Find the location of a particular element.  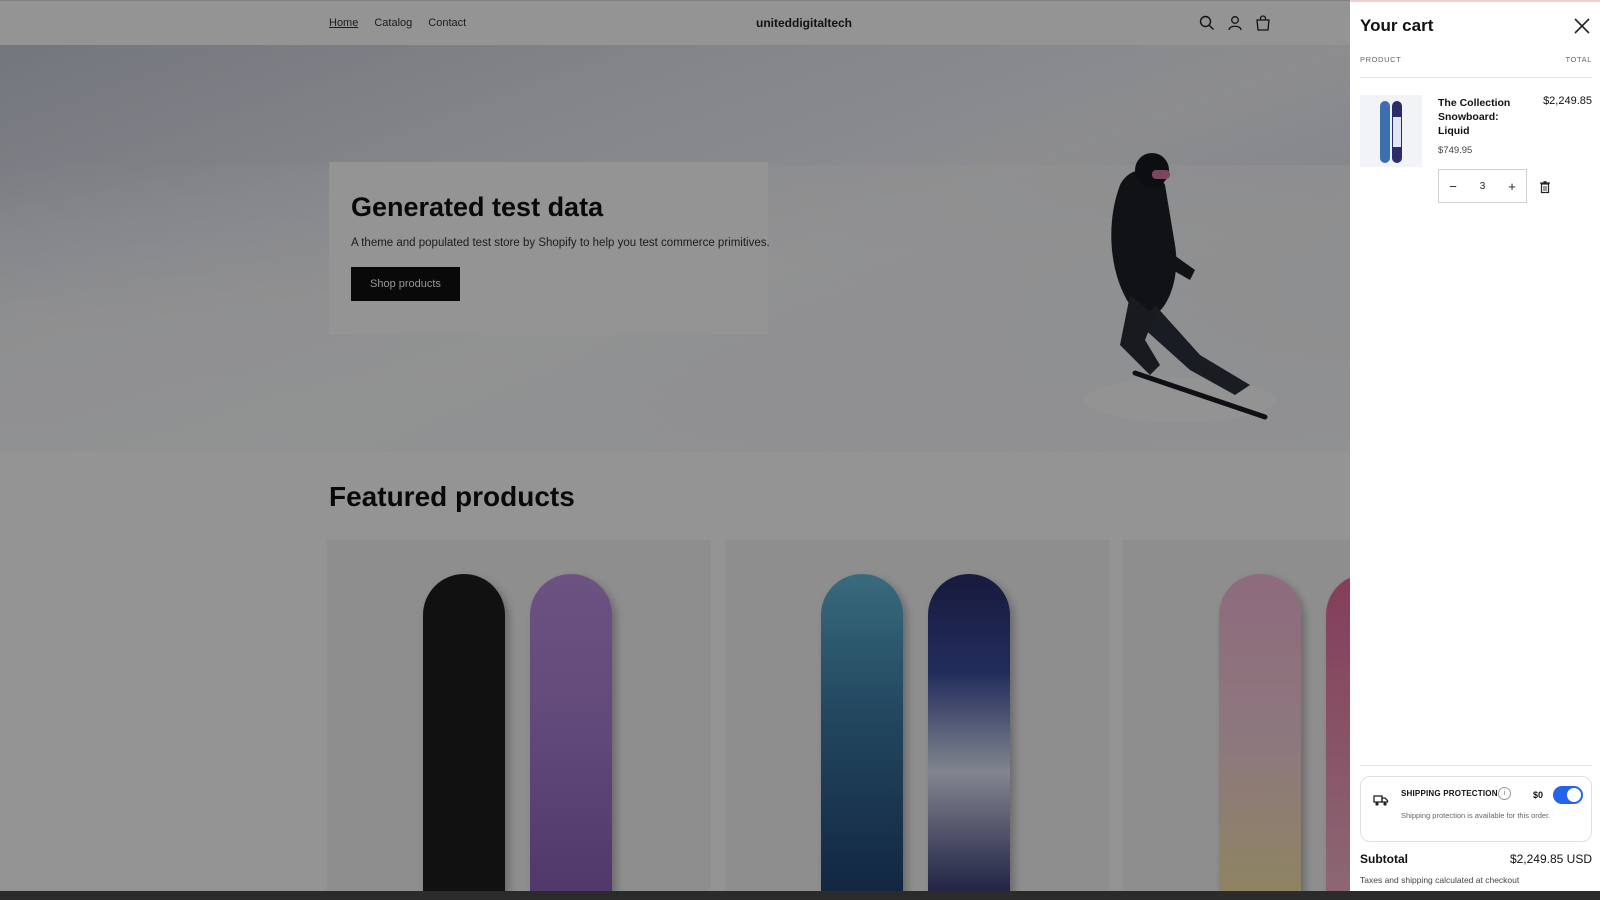

close-icon is located at coordinates (1582, 26).